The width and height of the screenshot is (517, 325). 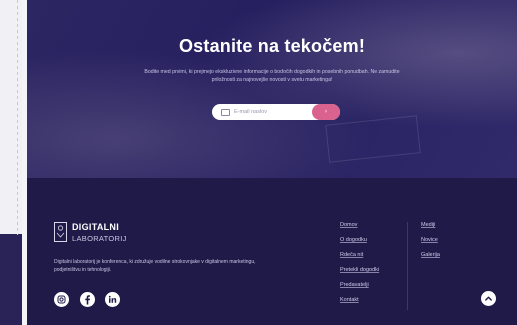 What do you see at coordinates (428, 225) in the screenshot?
I see `footer-link-mediji: Mediji` at bounding box center [428, 225].